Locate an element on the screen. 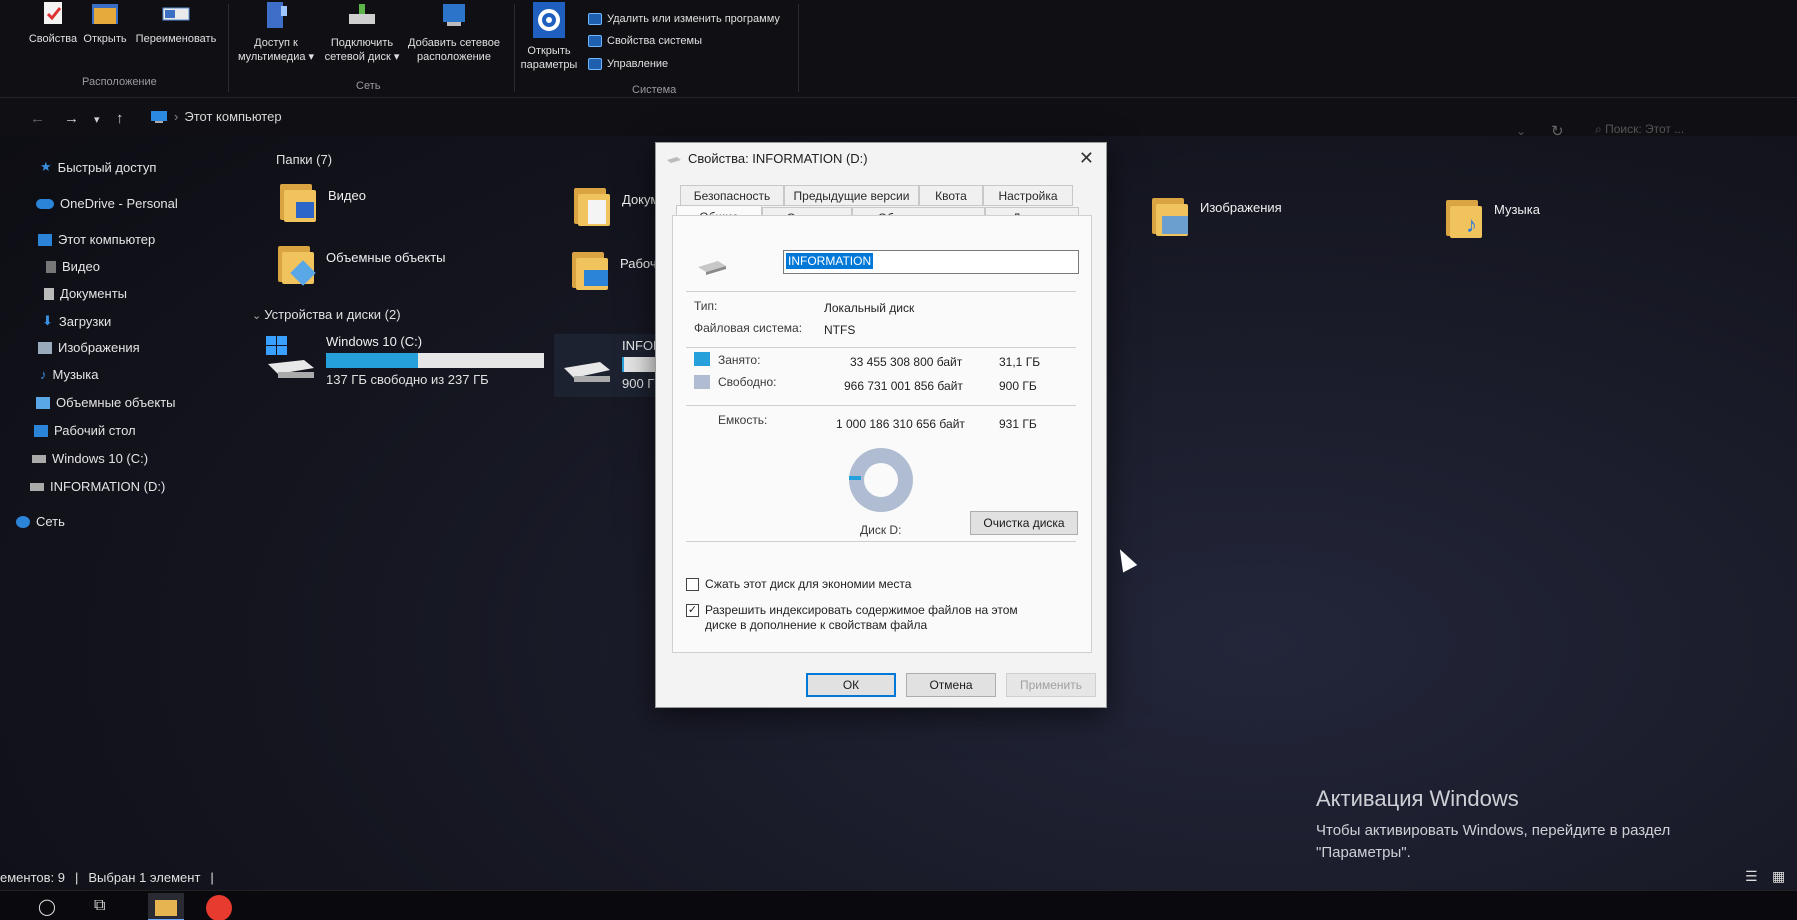 This screenshot has width=1797, height=920. task-view-icon: ⧉ is located at coordinates (99, 906).